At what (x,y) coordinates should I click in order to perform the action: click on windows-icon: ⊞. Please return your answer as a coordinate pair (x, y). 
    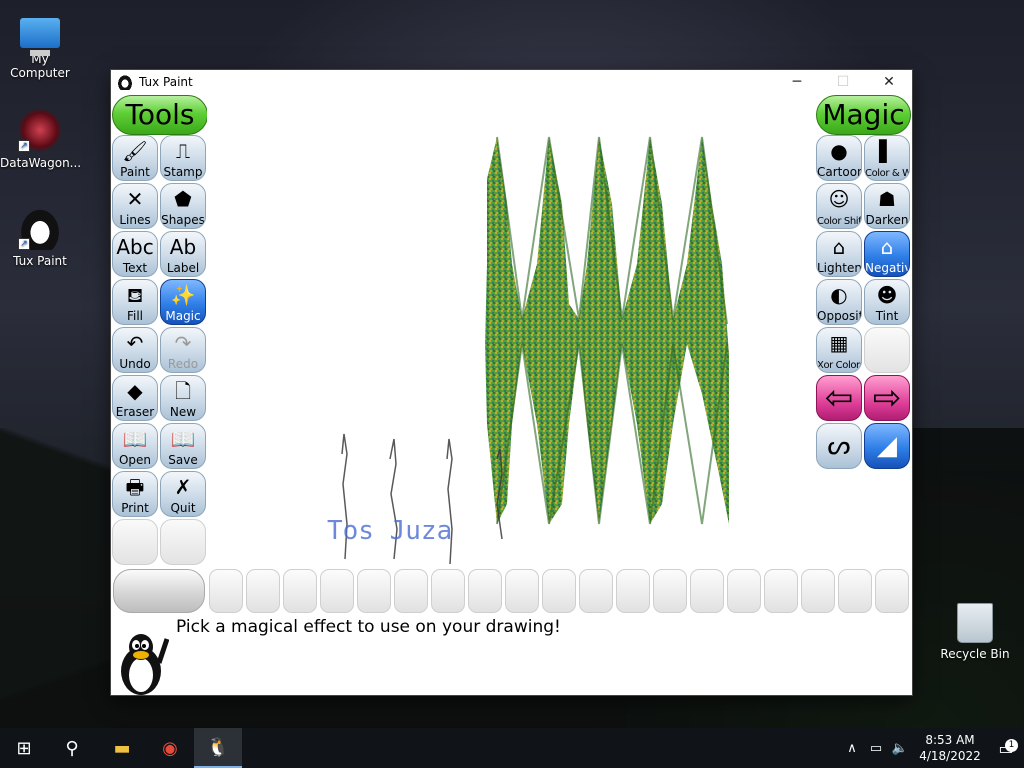
    Looking at the image, I should click on (24, 748).